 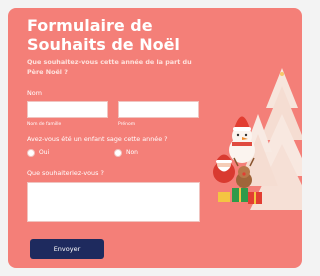 I want to click on wish-label: Que souhaiteriez-vous ?, so click(x=65, y=173).